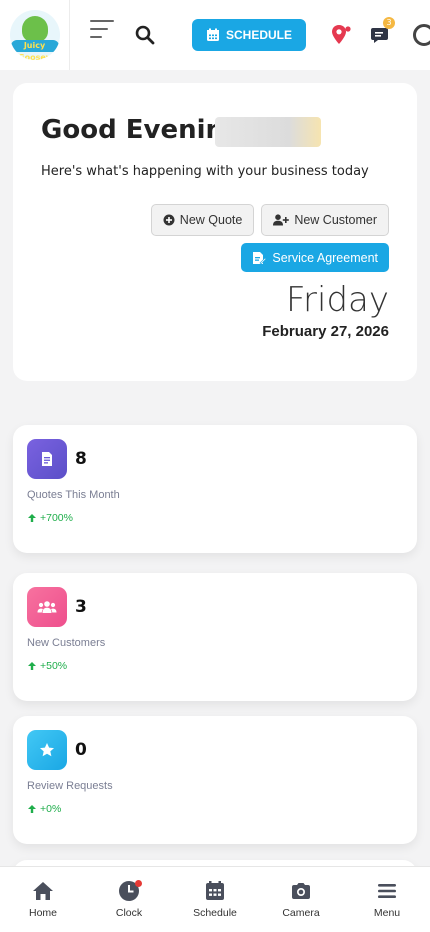 The image size is (430, 932). What do you see at coordinates (337, 300) in the screenshot?
I see `day-of-week: Friday` at bounding box center [337, 300].